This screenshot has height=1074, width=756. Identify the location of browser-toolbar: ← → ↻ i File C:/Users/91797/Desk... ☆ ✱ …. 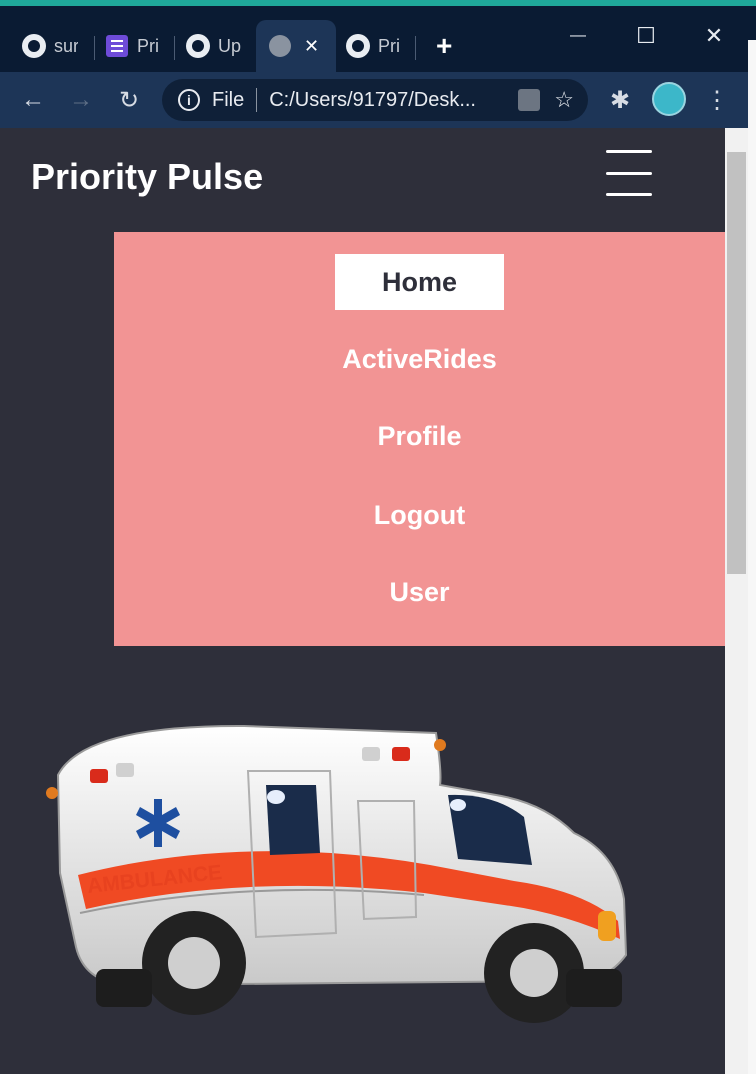
(378, 100).